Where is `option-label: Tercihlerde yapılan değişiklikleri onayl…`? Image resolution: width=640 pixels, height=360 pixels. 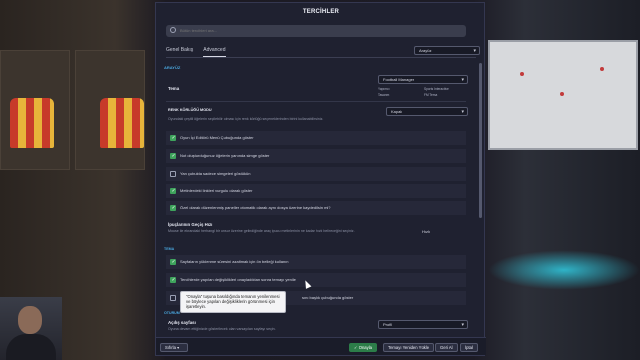 option-label: Tercihlerde yapılan değişiklikleri onayl… is located at coordinates (238, 279).